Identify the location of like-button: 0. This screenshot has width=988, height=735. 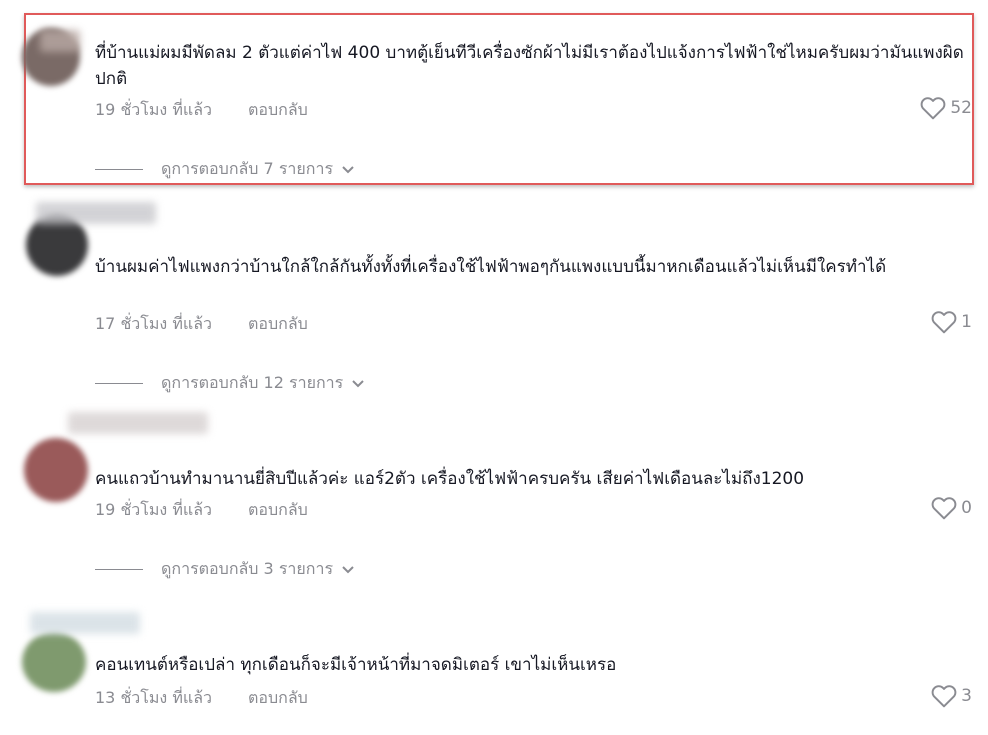
(951, 508).